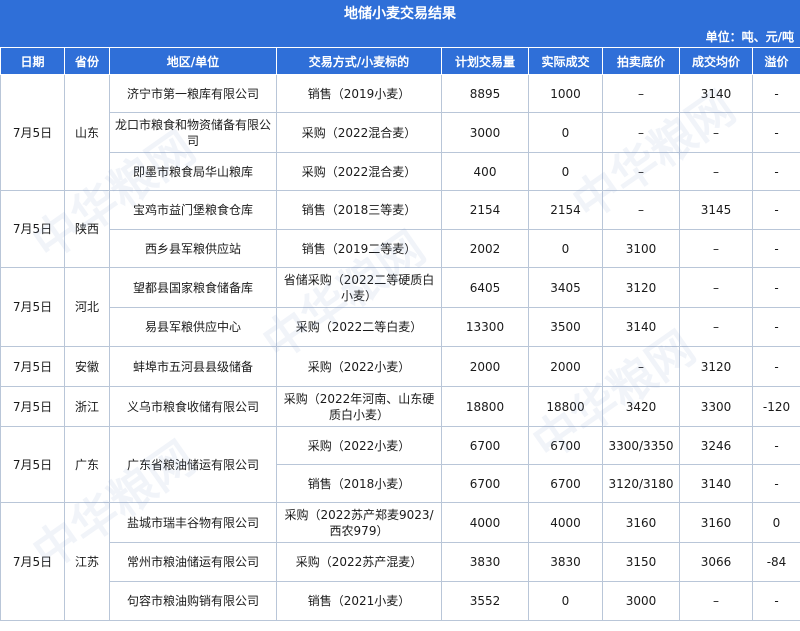 The height and width of the screenshot is (631, 800). What do you see at coordinates (193, 366) in the screenshot?
I see `unit-cell: 蚌埠市五河县县级储备` at bounding box center [193, 366].